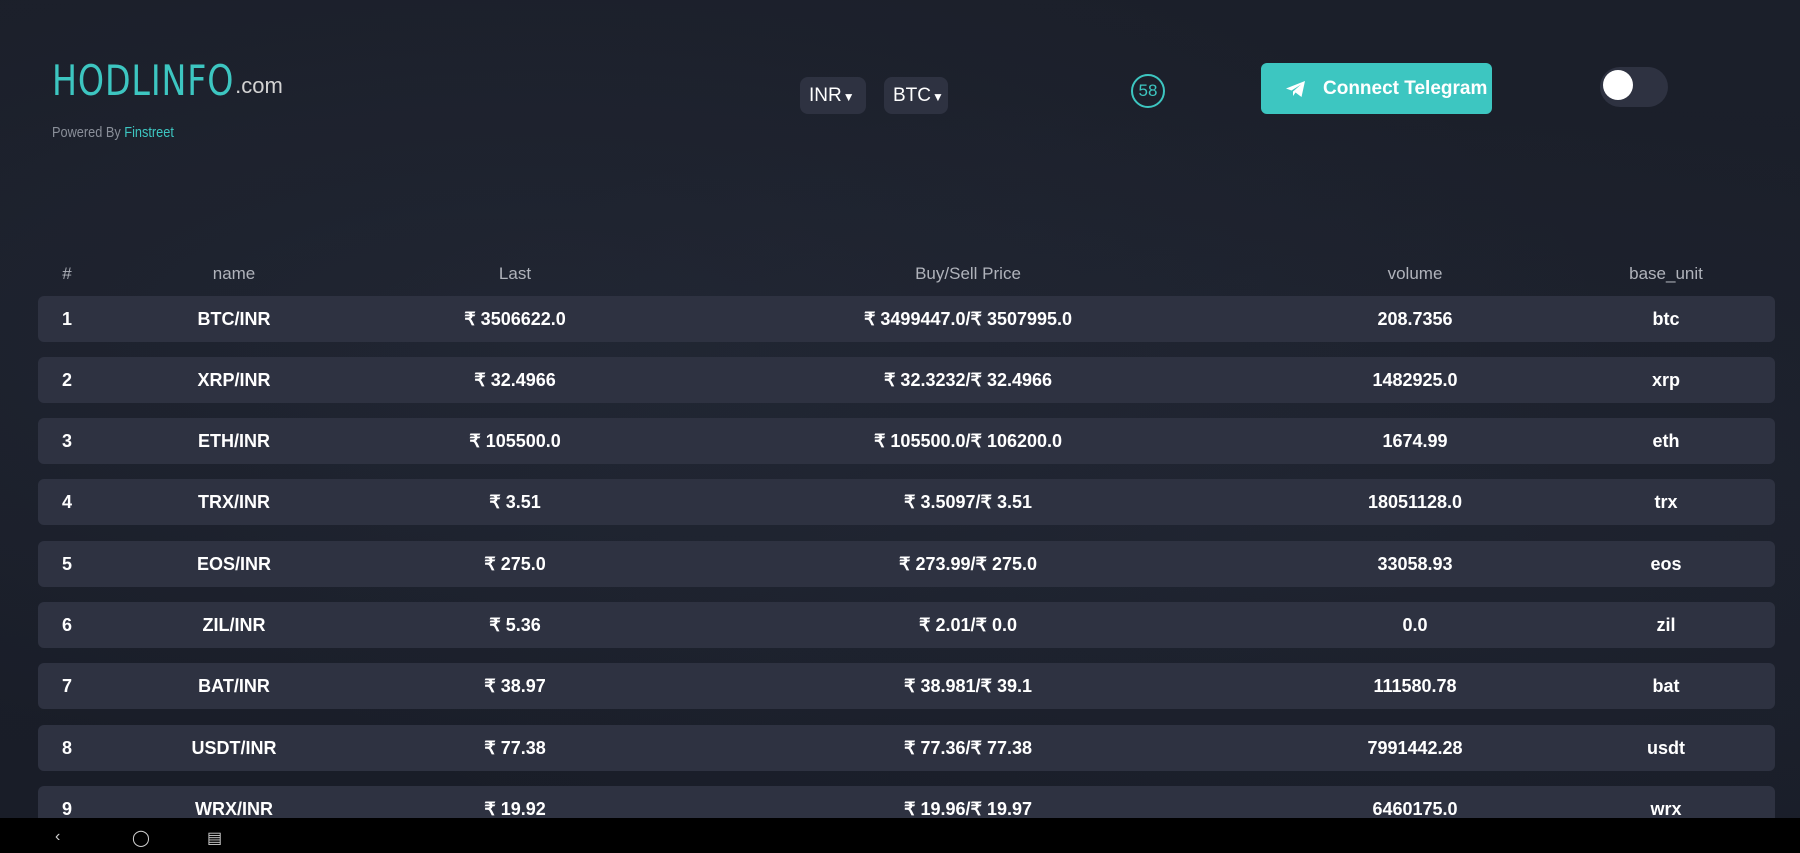  Describe the element at coordinates (234, 748) in the screenshot. I see `row-name: USDT/INR` at that location.